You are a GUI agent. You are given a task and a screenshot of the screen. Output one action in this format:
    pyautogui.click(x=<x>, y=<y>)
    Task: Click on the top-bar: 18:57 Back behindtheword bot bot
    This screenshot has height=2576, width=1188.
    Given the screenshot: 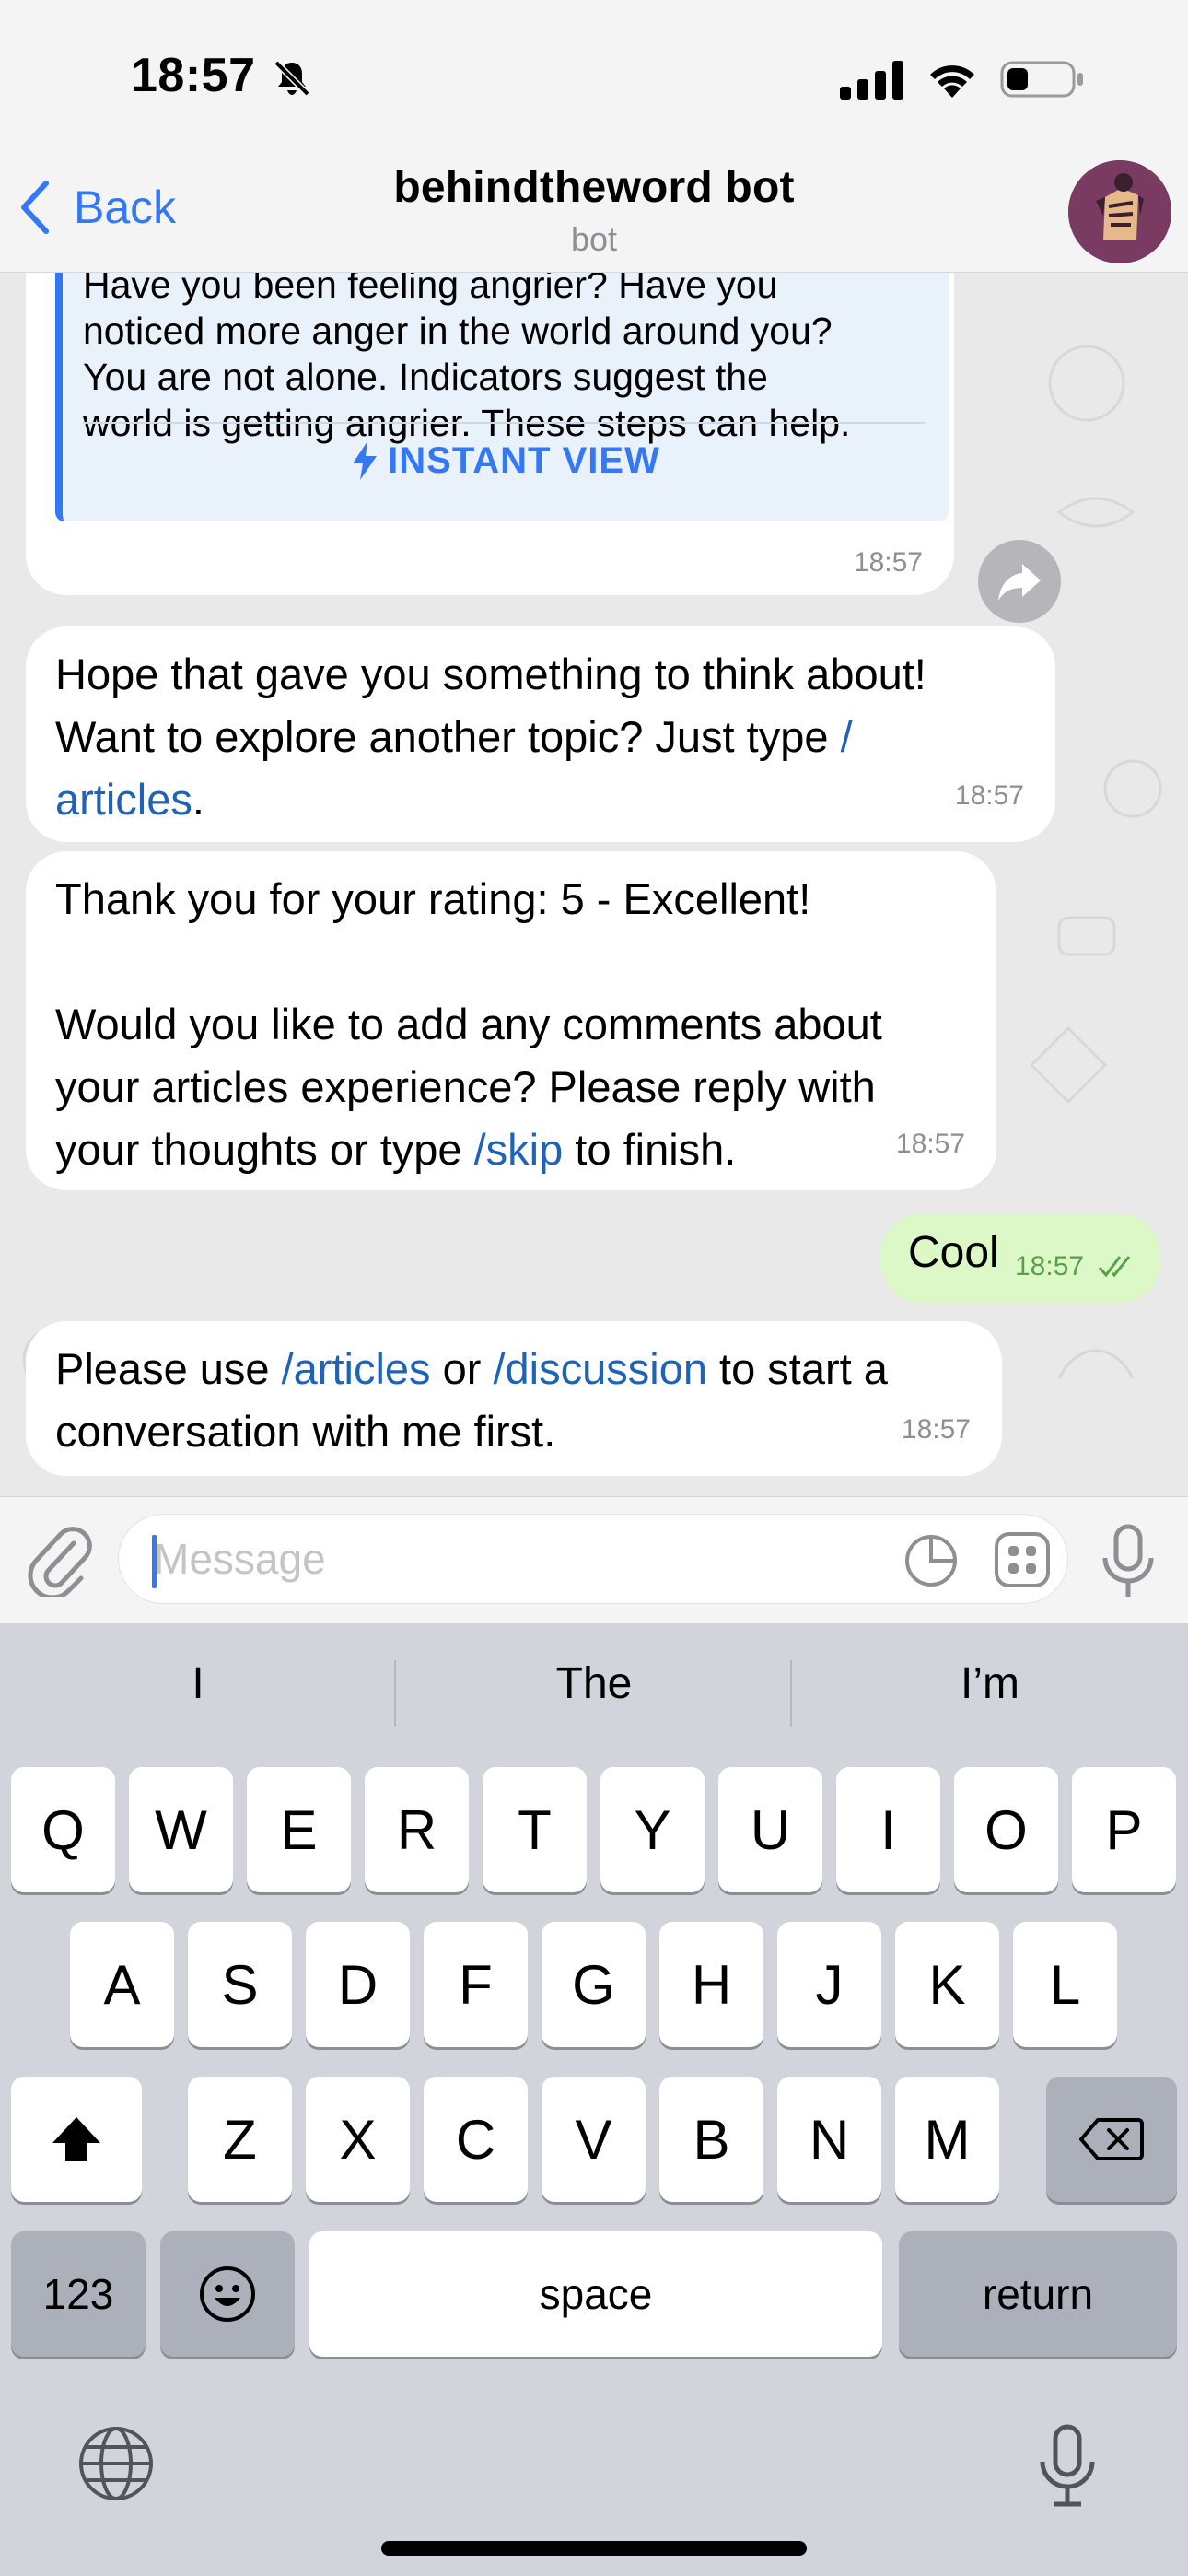 What is the action you would take?
    pyautogui.click(x=594, y=136)
    